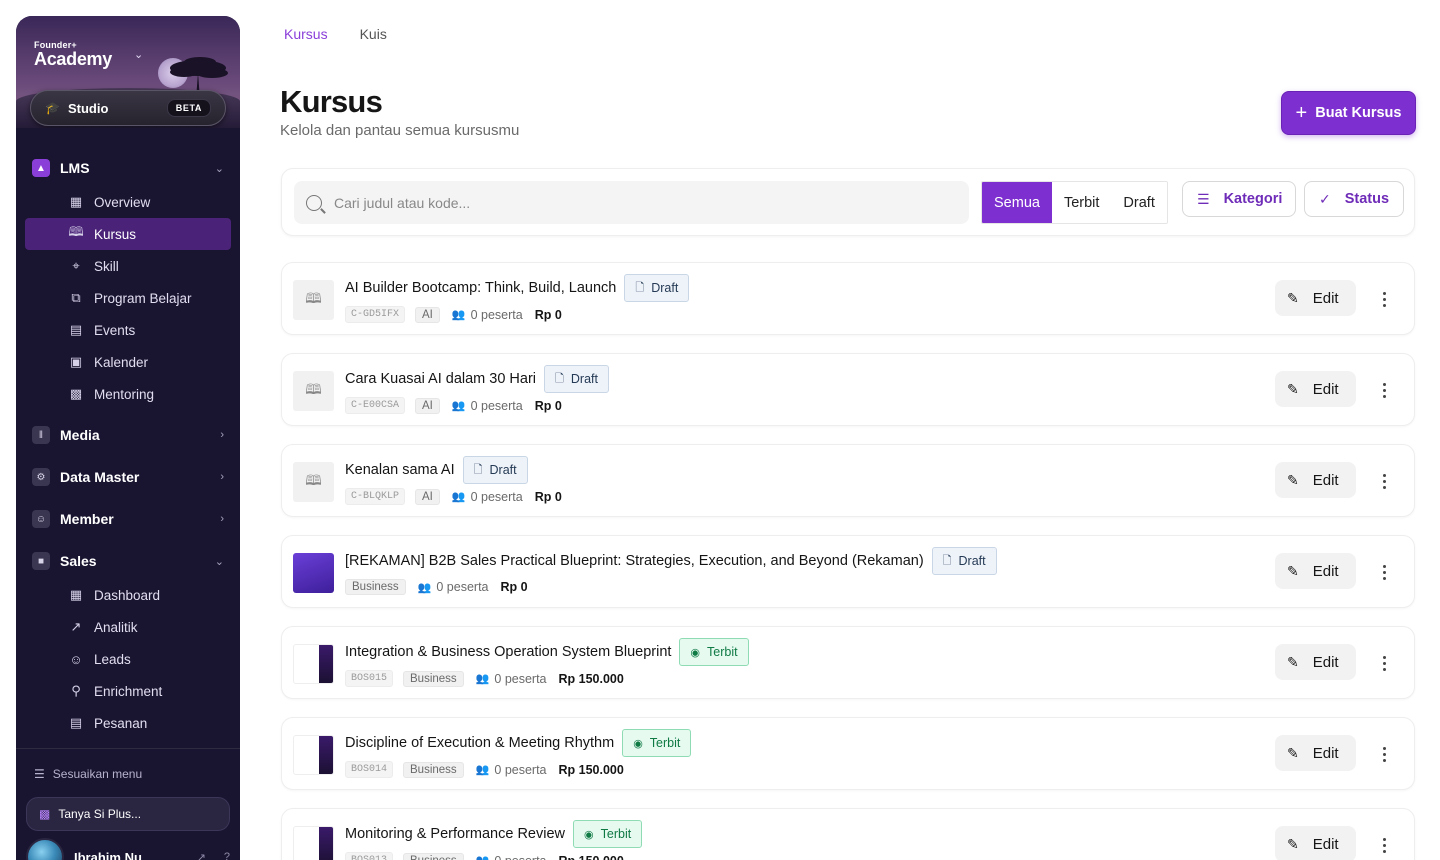  I want to click on edit-label: Edit, so click(1325, 389).